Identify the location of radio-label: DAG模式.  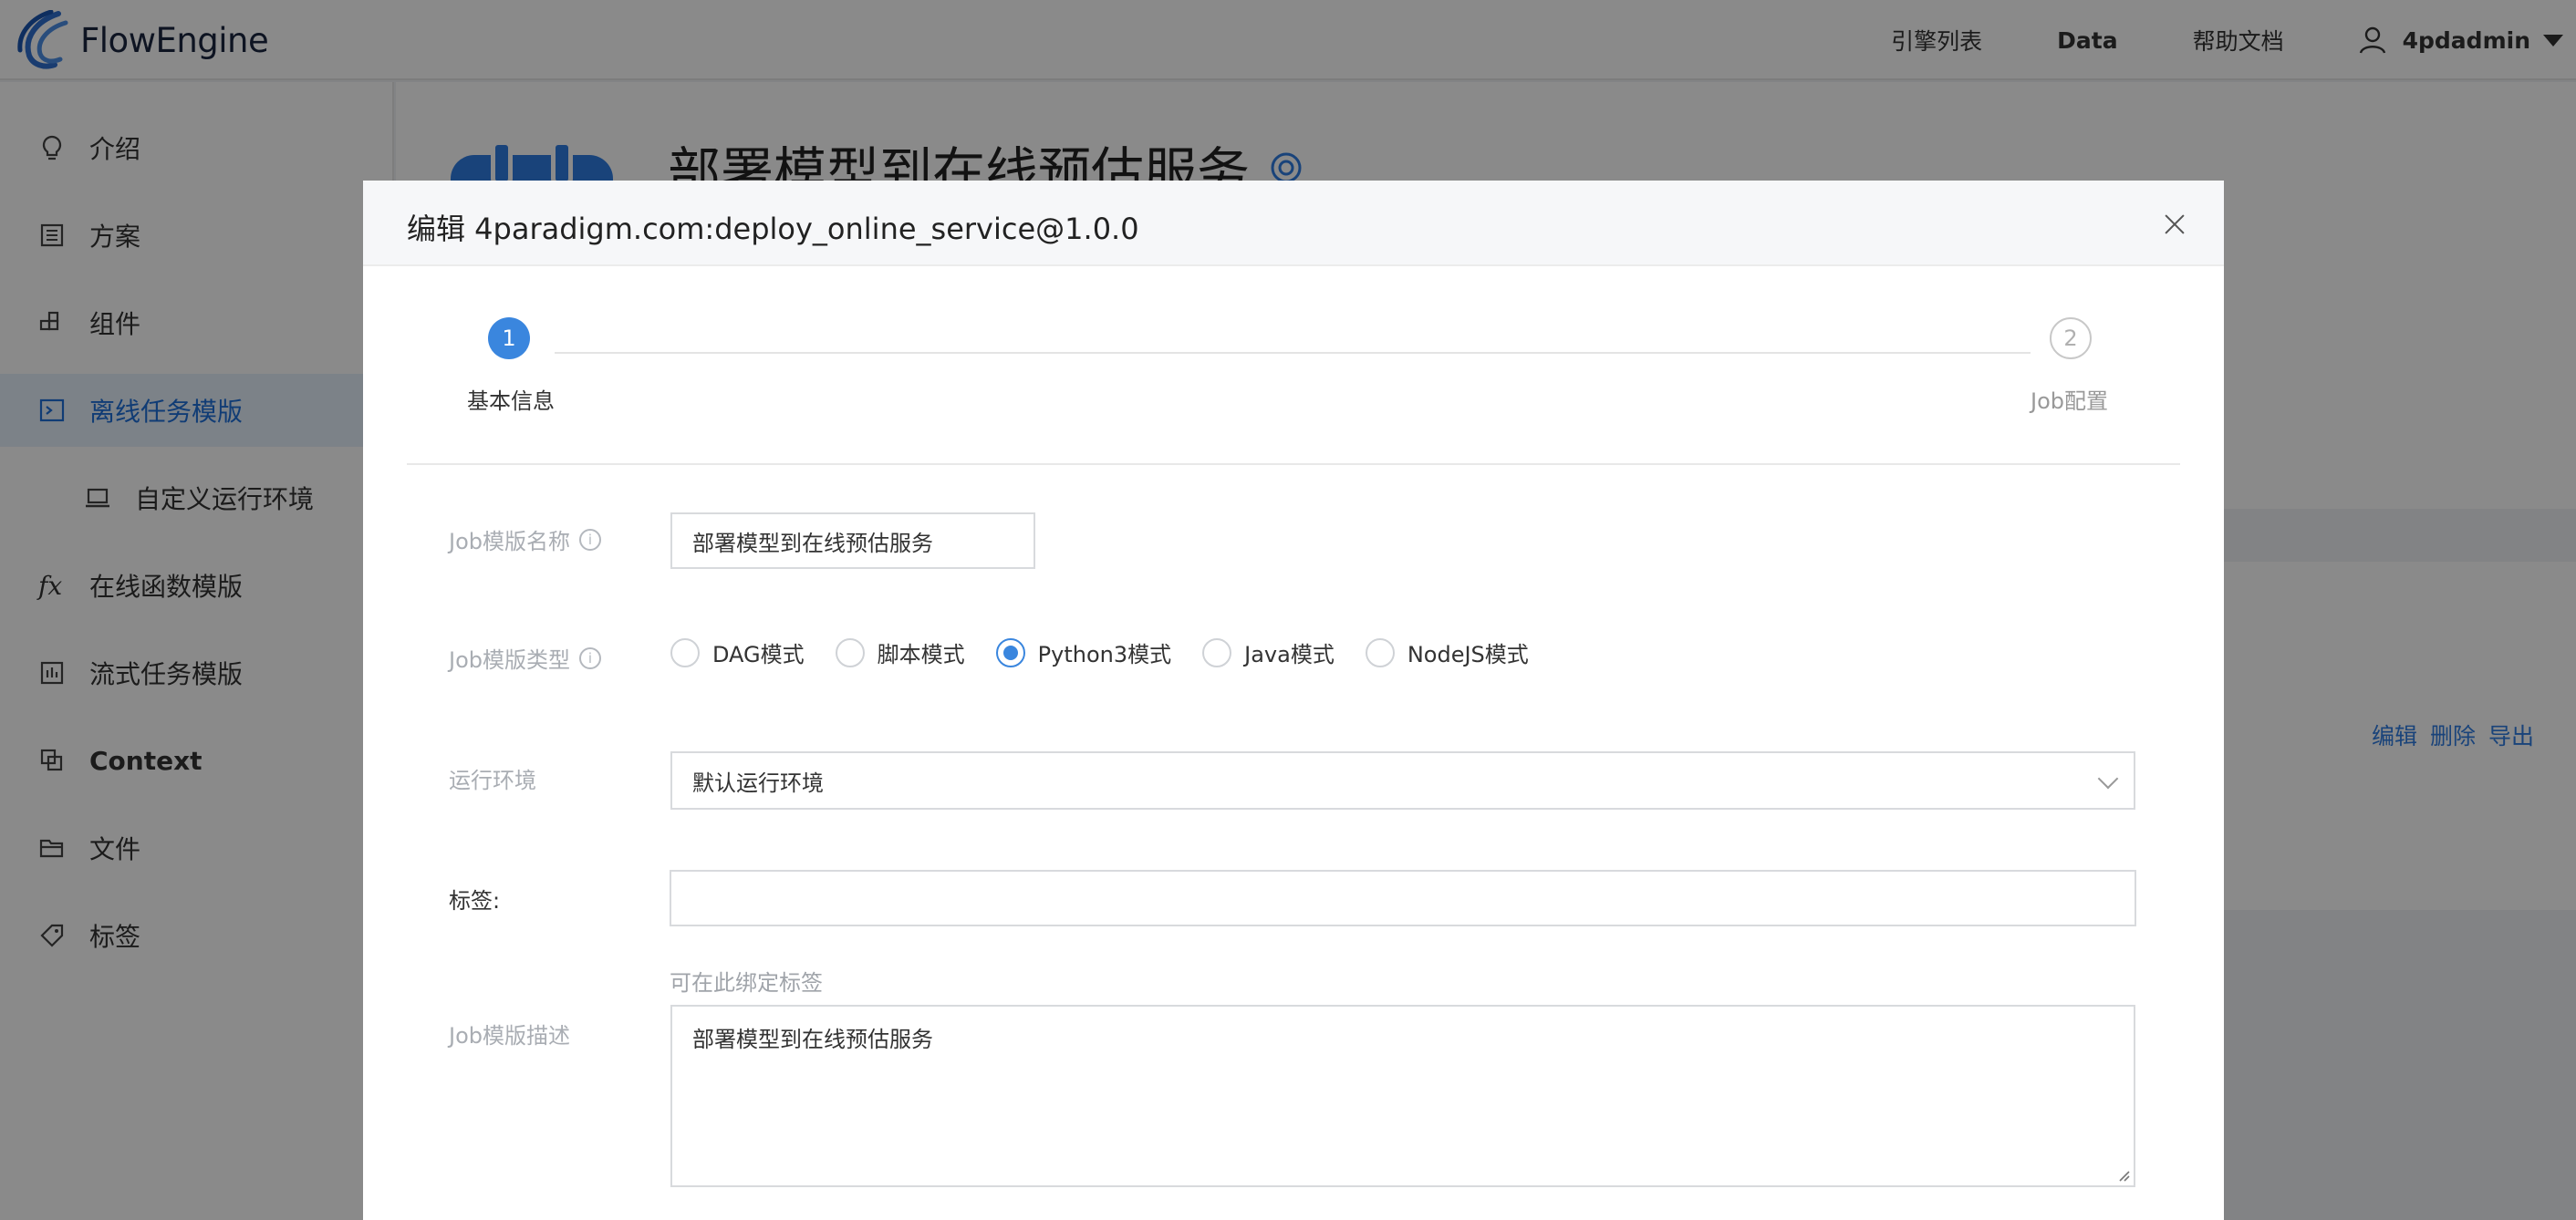
(758, 654).